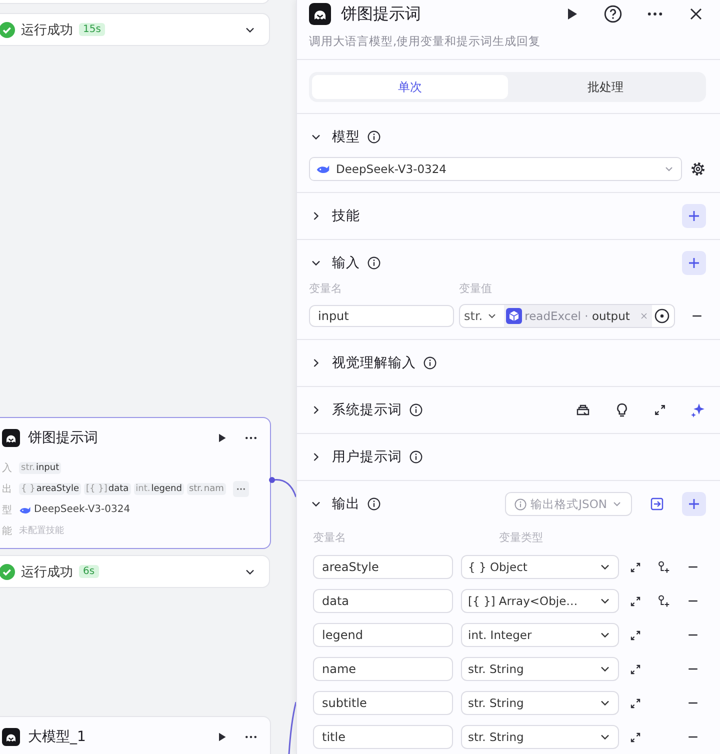  What do you see at coordinates (346, 216) in the screenshot?
I see `section-title: 技能` at bounding box center [346, 216].